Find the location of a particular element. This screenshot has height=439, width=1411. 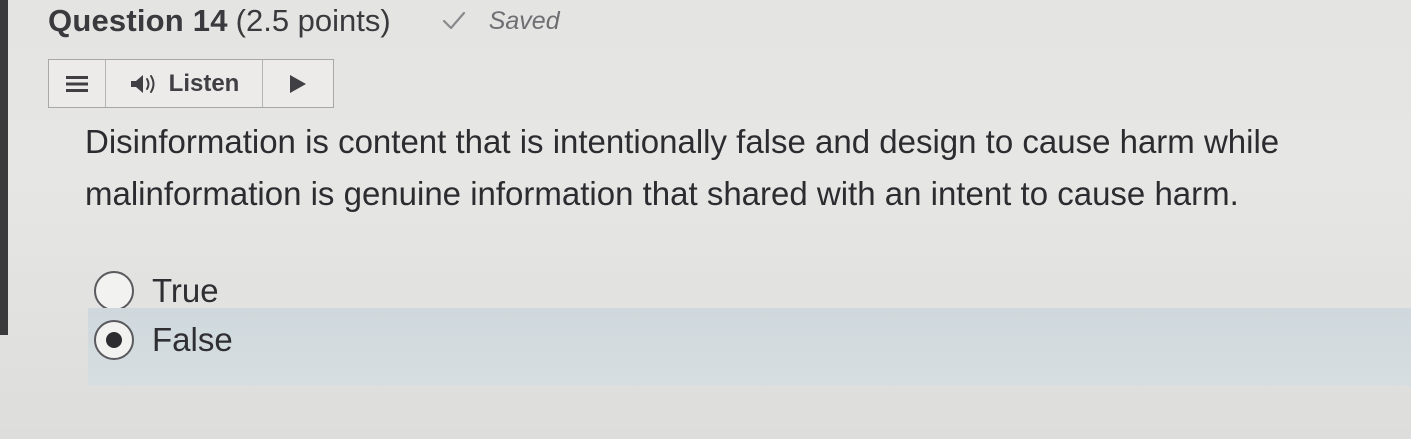

play-icon is located at coordinates (298, 83).